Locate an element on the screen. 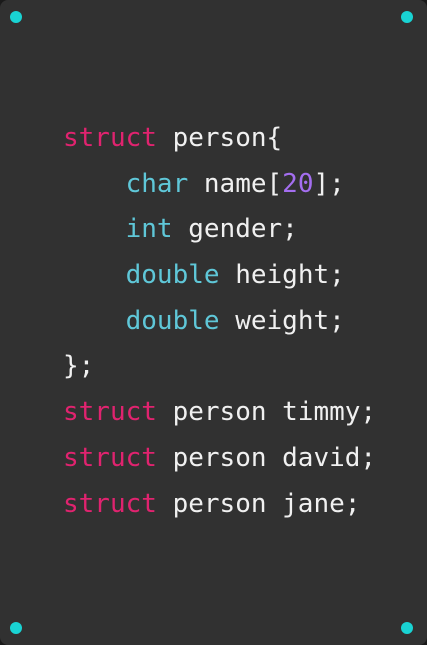 Image resolution: width=427 pixels, height=645 pixels. code-token: person david; is located at coordinates (266, 457).